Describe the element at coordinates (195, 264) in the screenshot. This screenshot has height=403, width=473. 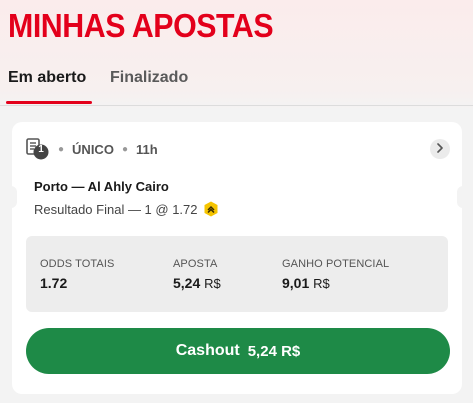
I see `stake-label: APOSTA` at that location.